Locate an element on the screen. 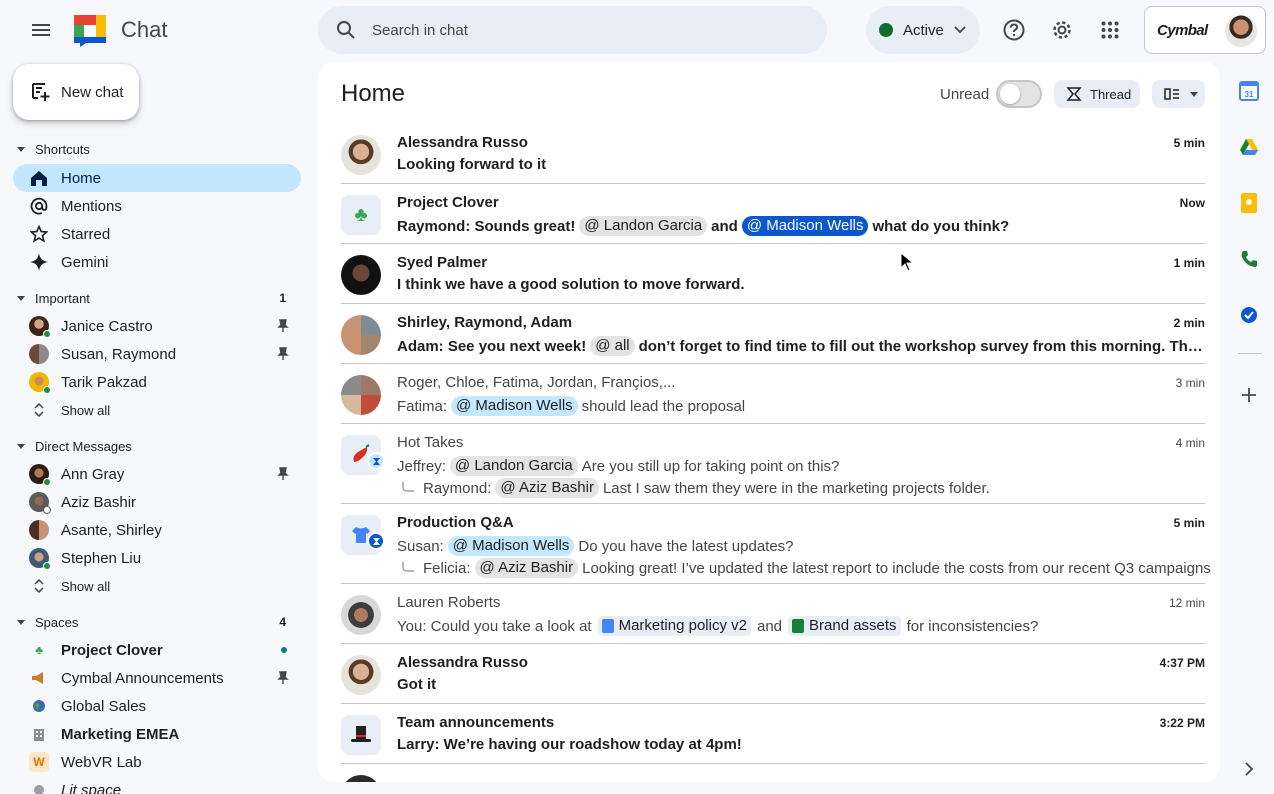 The width and height of the screenshot is (1274, 794). group-avatar is located at coordinates (361, 395).